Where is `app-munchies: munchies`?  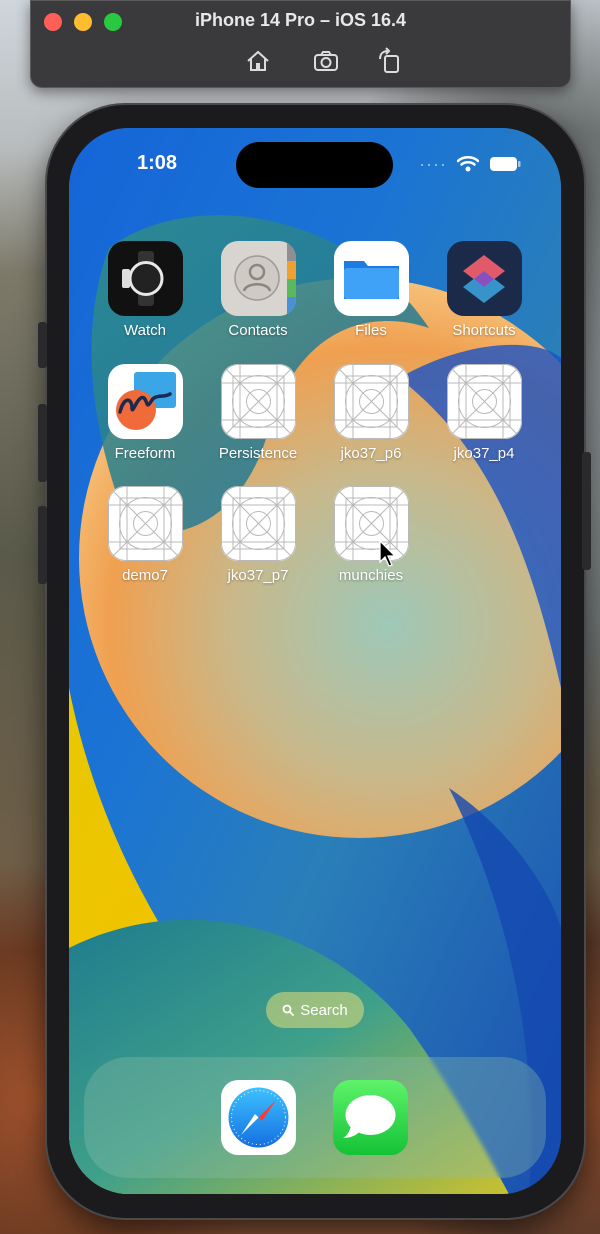
app-munchies: munchies is located at coordinates (371, 535).